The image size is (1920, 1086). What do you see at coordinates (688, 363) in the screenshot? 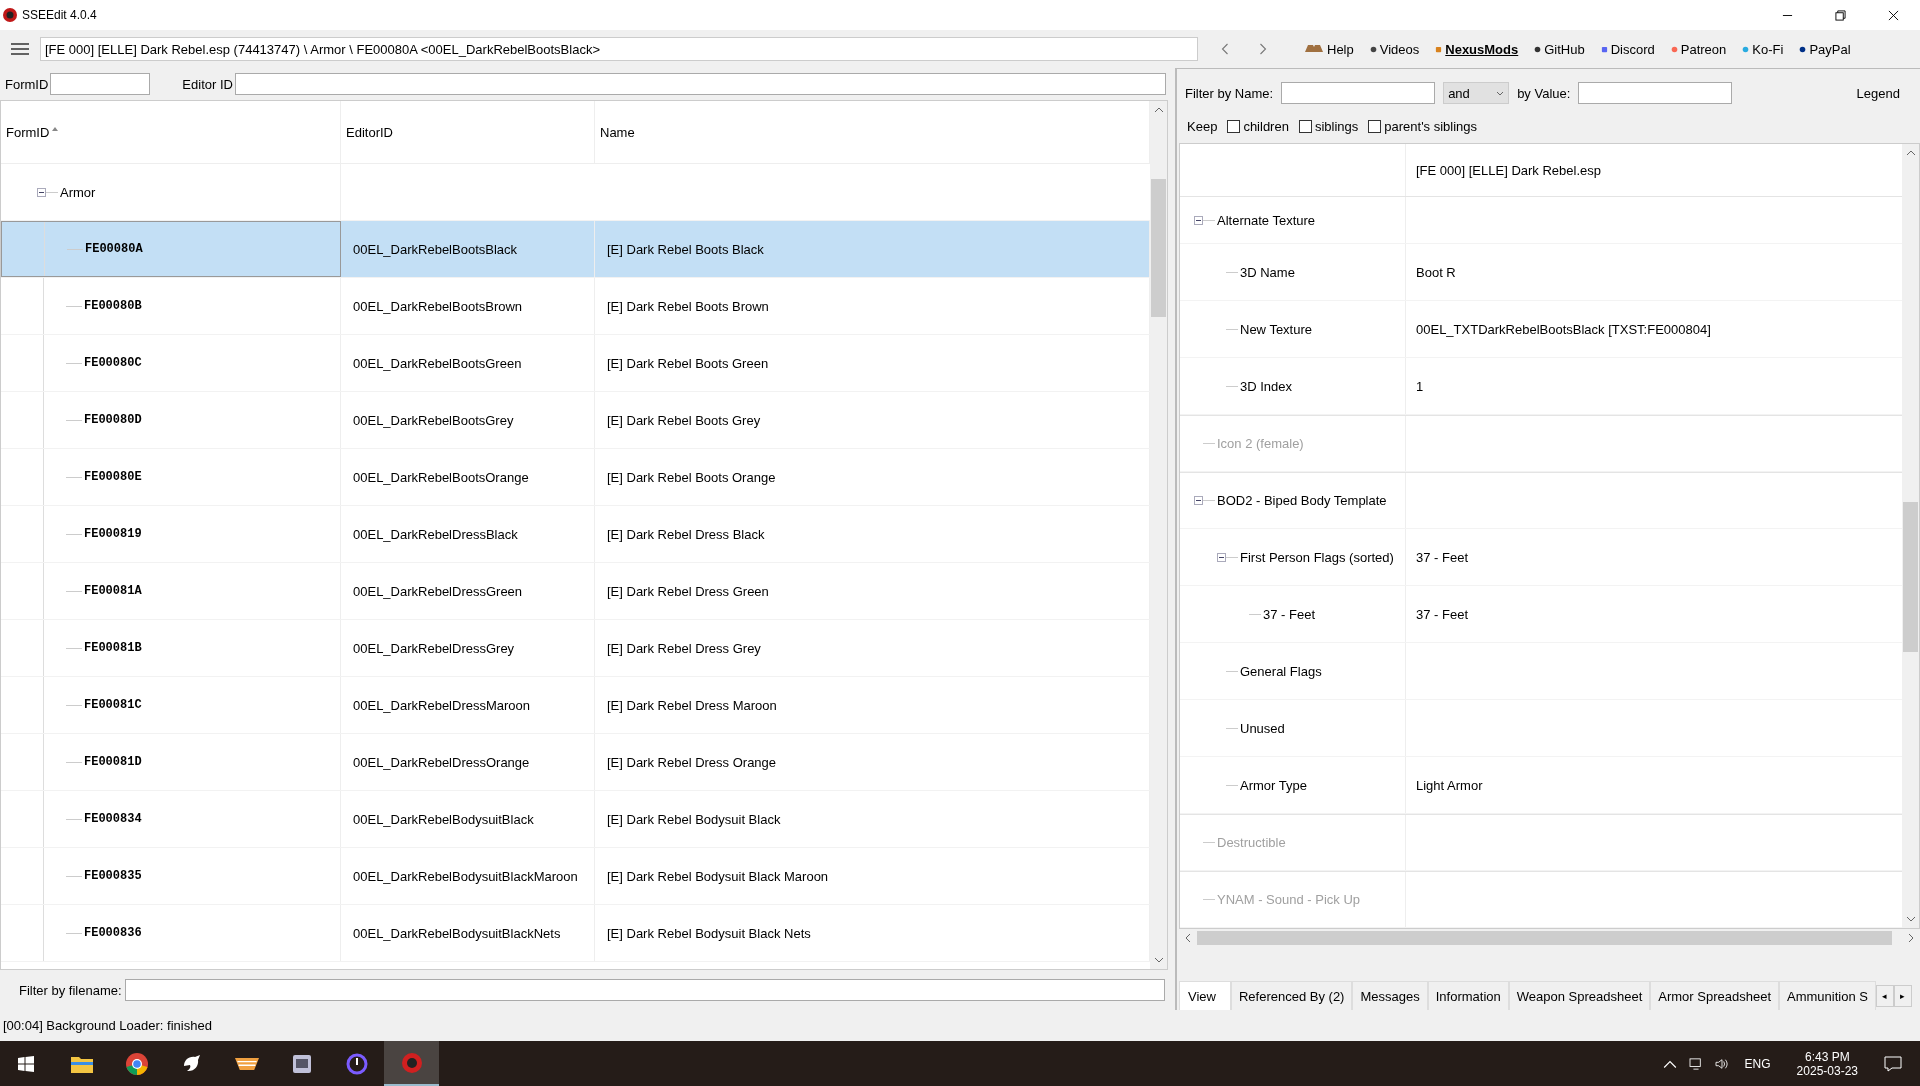
I see `name-cell: [E] Dark Rebel Boots Green` at bounding box center [688, 363].